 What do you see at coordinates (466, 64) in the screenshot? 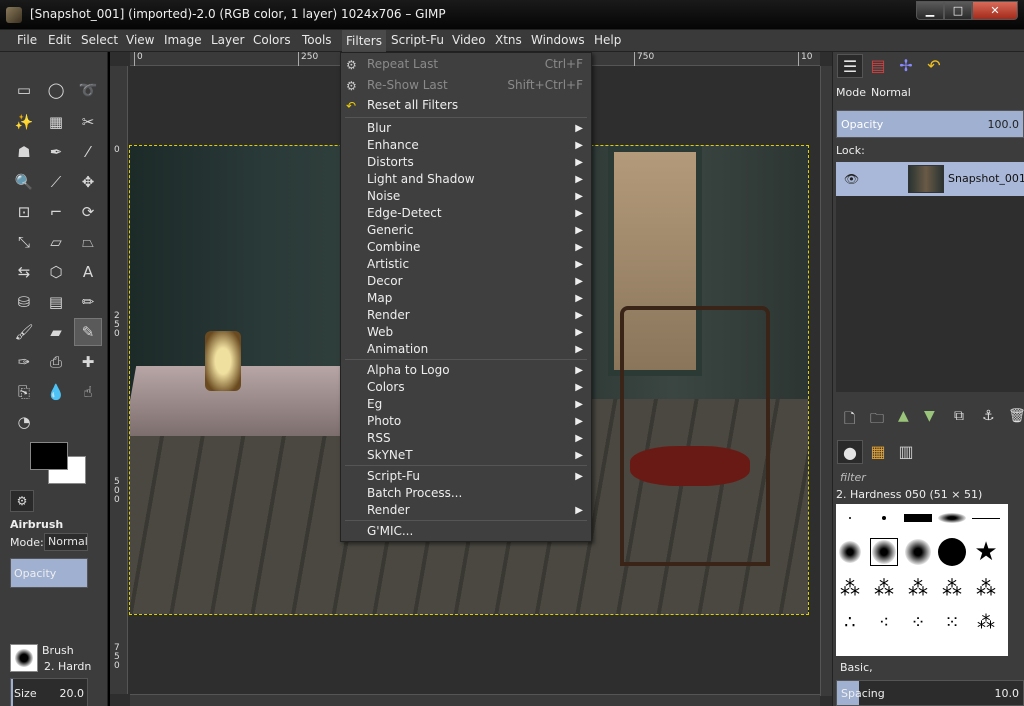
I see `menu-item-repeat-last: ⚙ Repeat Last Ctrl+F` at bounding box center [466, 64].